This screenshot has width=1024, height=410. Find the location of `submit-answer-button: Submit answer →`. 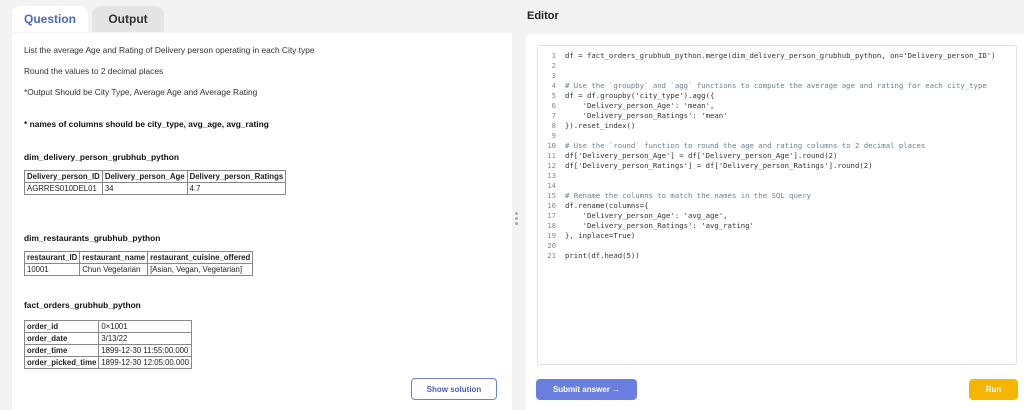

submit-answer-button: Submit answer → is located at coordinates (586, 389).